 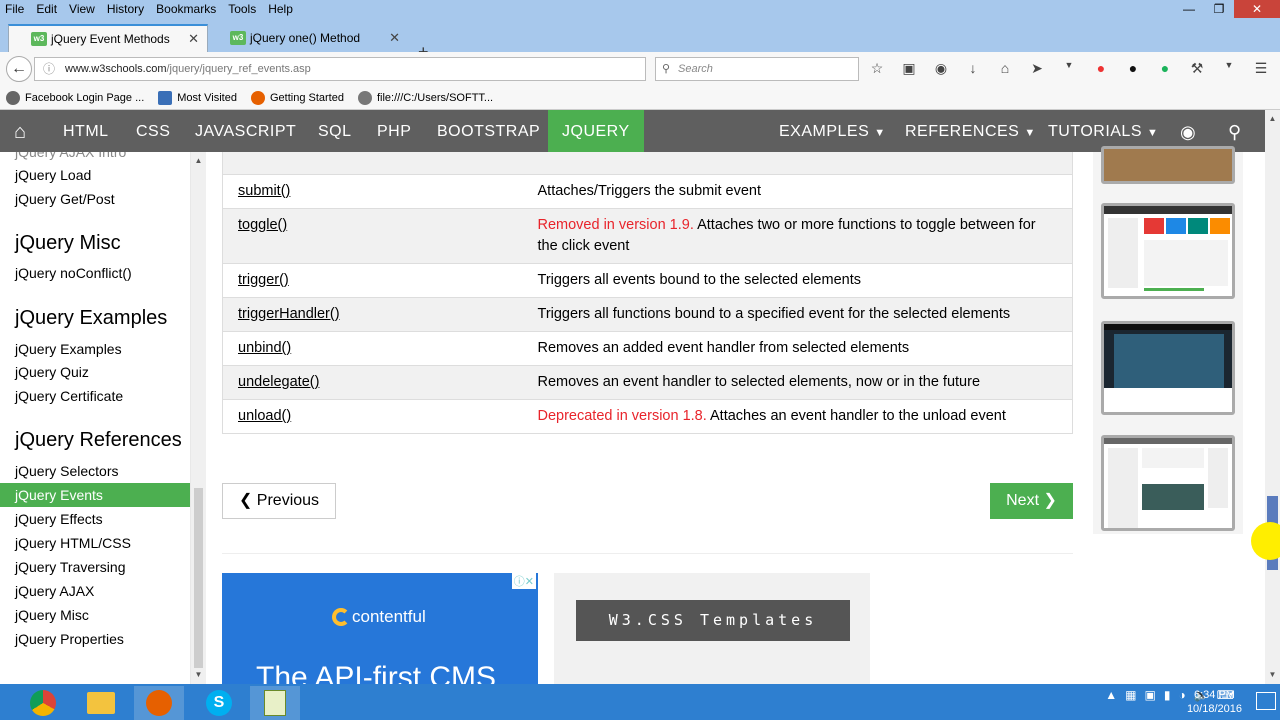 What do you see at coordinates (1031, 501) in the screenshot?
I see `next-button: Next ❯` at bounding box center [1031, 501].